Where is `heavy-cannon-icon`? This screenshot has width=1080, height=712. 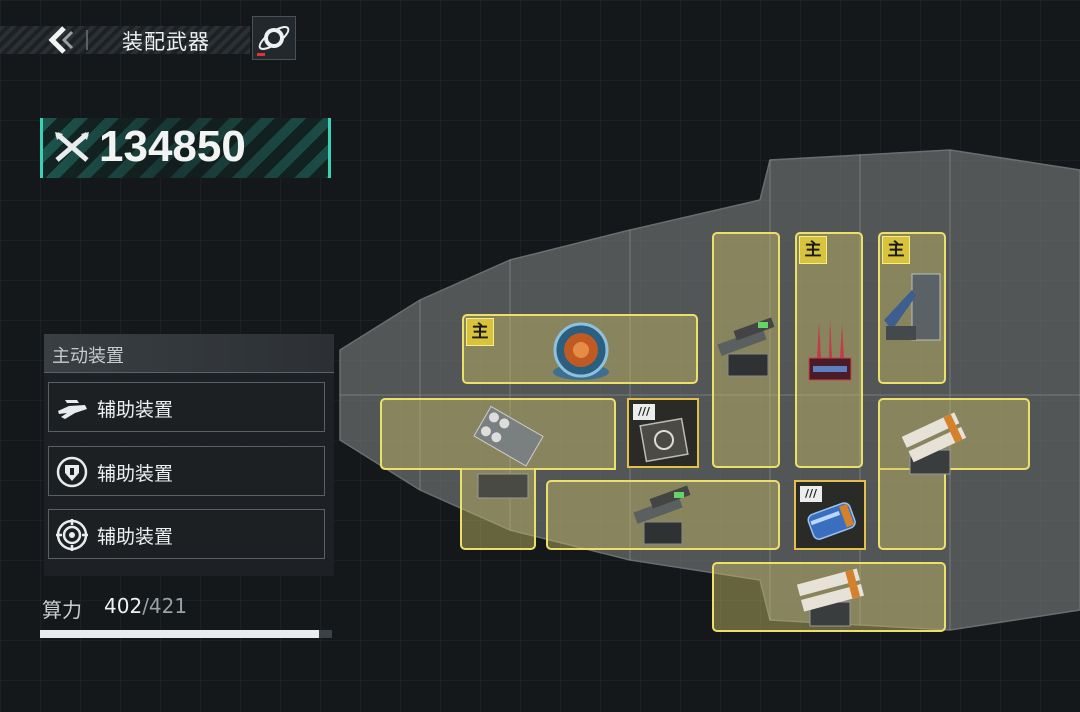
heavy-cannon-icon is located at coordinates (912, 307).